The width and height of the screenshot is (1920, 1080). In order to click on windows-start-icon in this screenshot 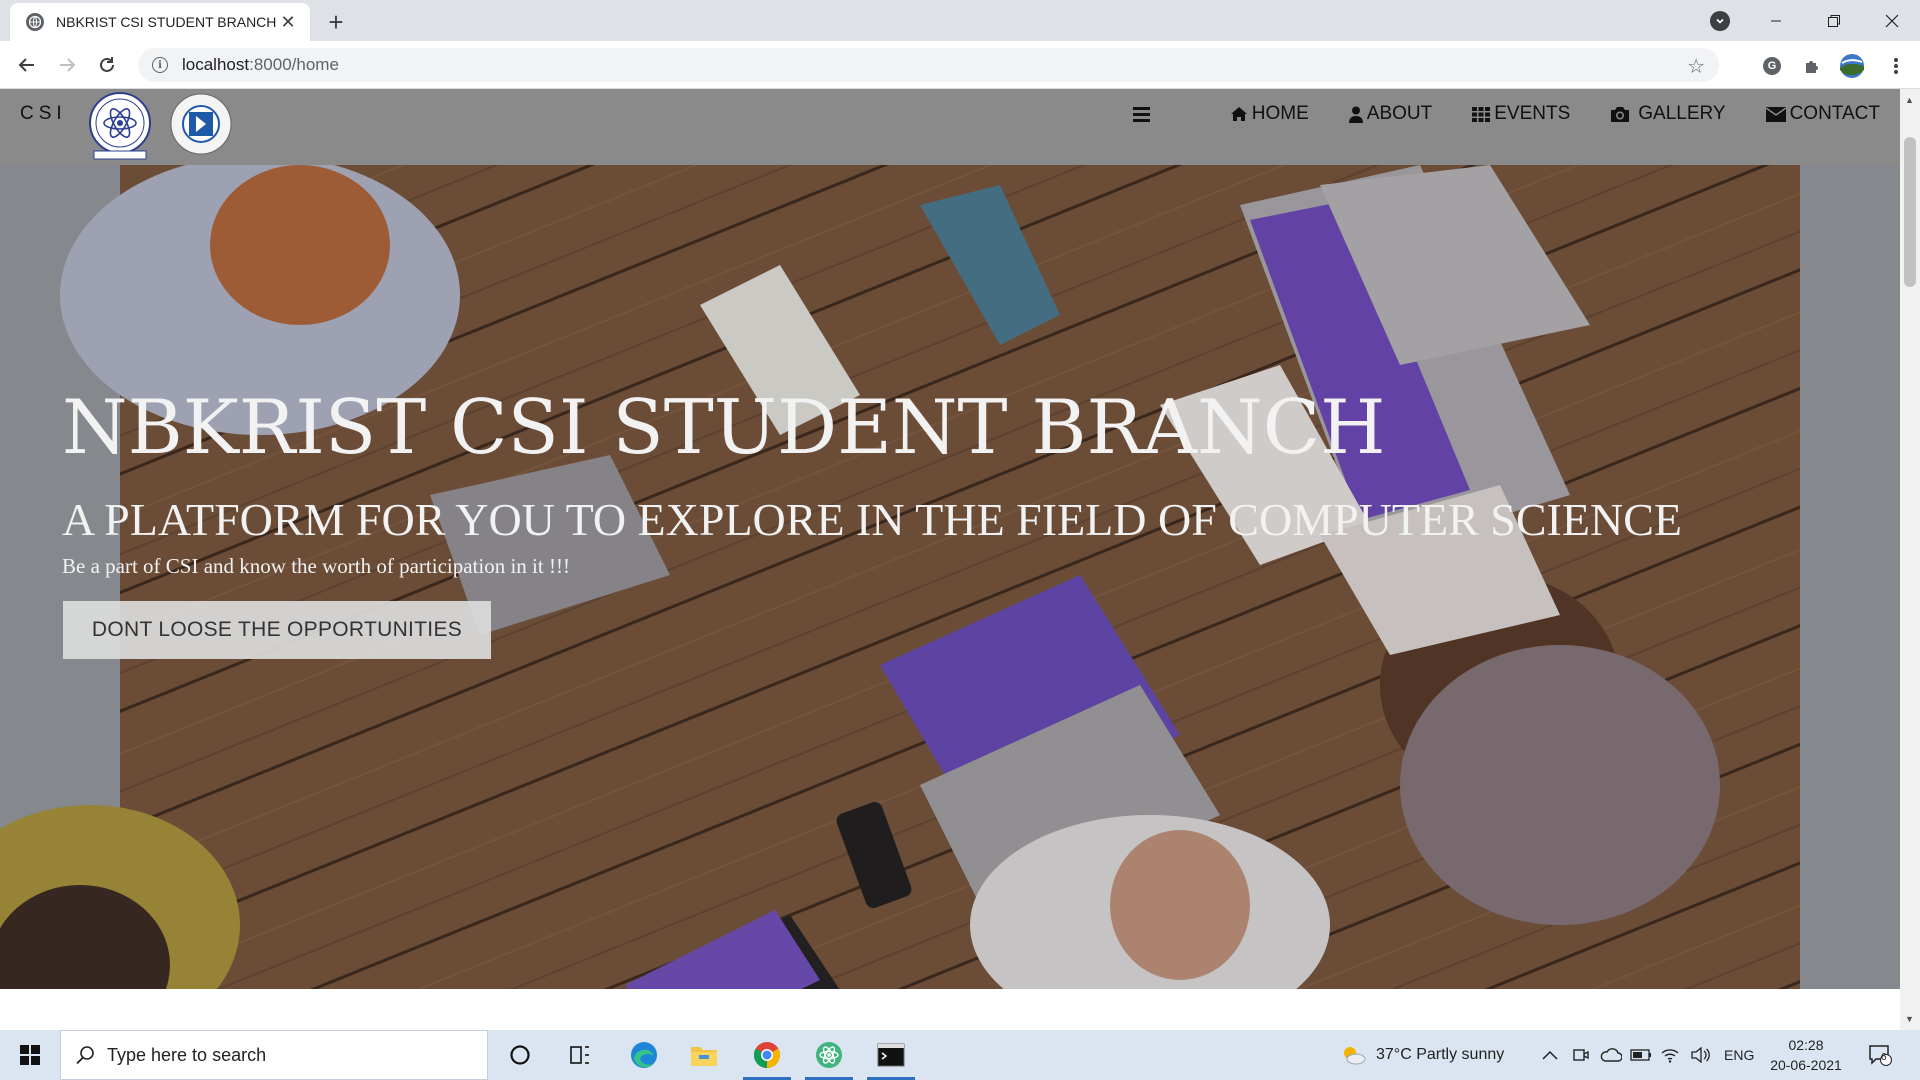, I will do `click(30, 1055)`.